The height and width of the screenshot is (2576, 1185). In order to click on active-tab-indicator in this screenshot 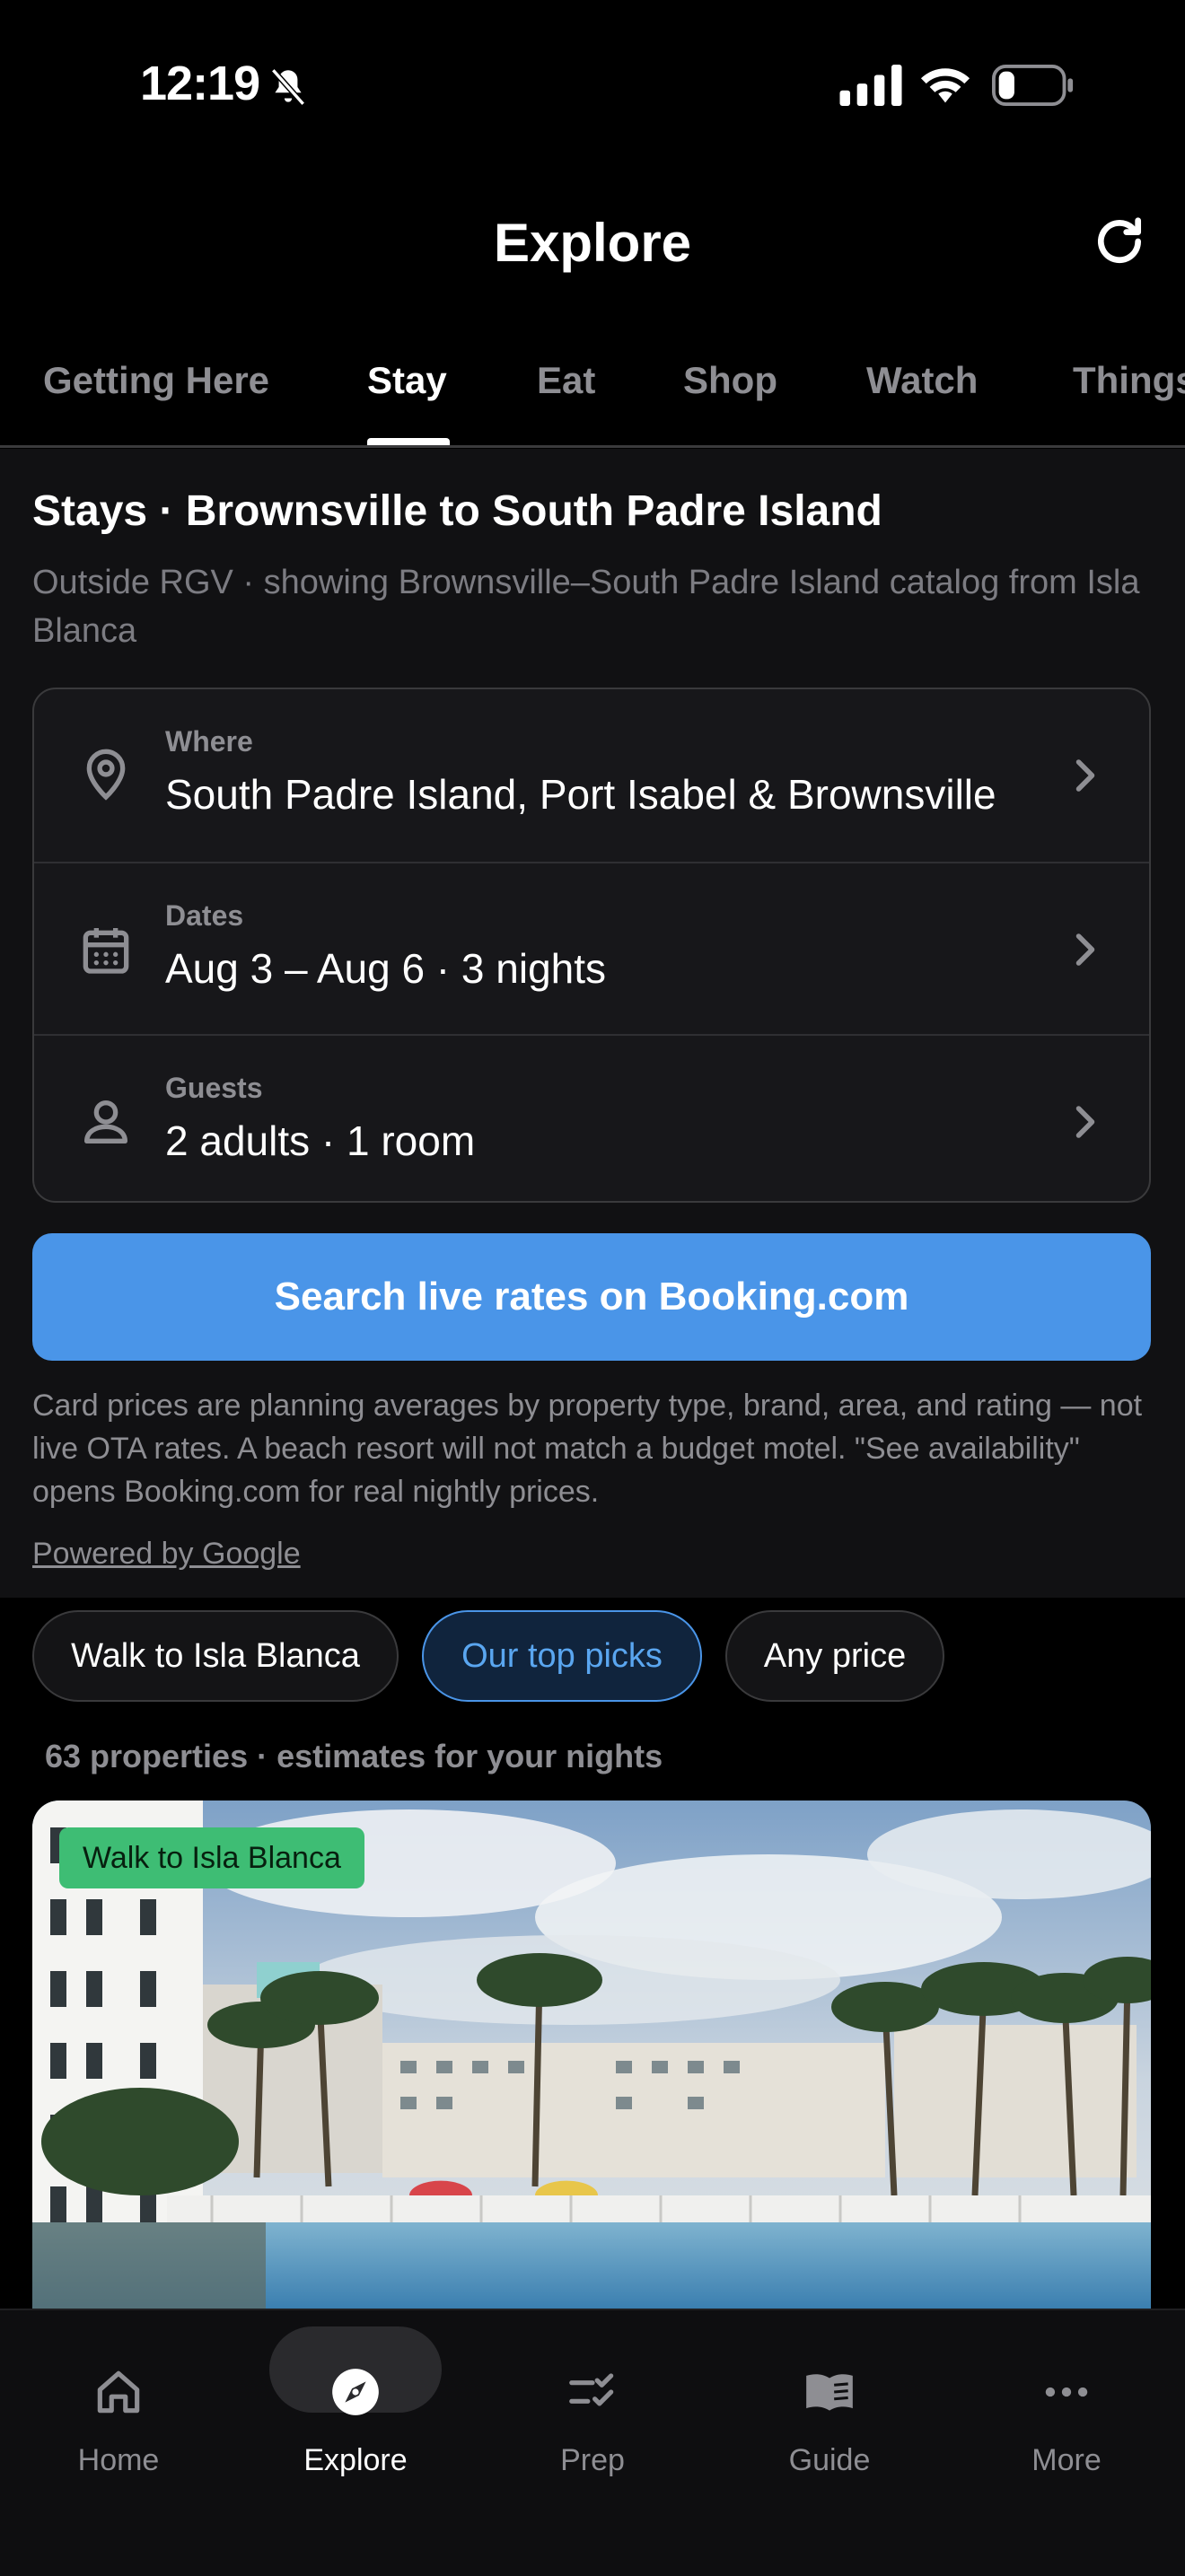, I will do `click(408, 441)`.